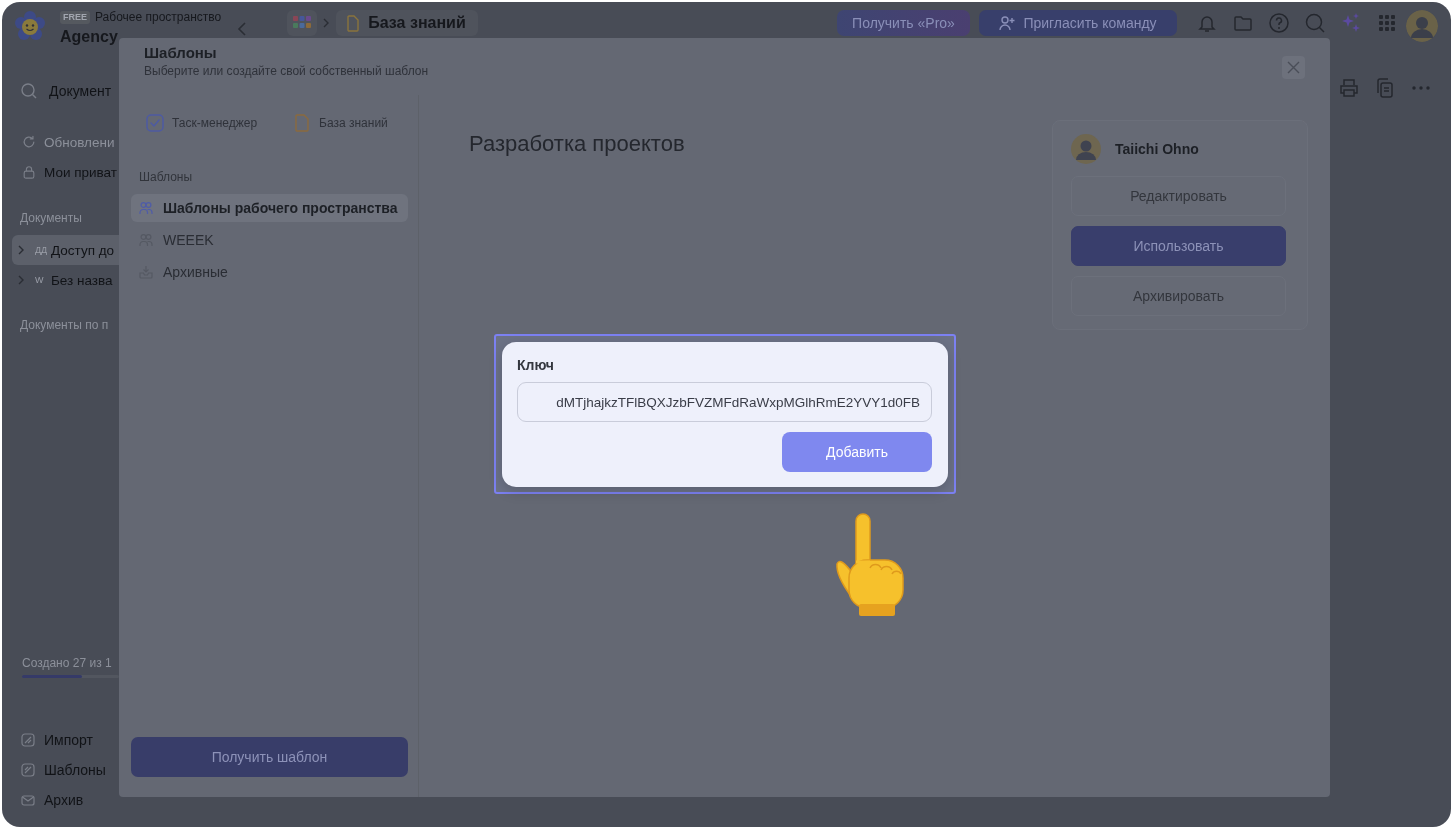  What do you see at coordinates (28, 740) in the screenshot?
I see `import-icon` at bounding box center [28, 740].